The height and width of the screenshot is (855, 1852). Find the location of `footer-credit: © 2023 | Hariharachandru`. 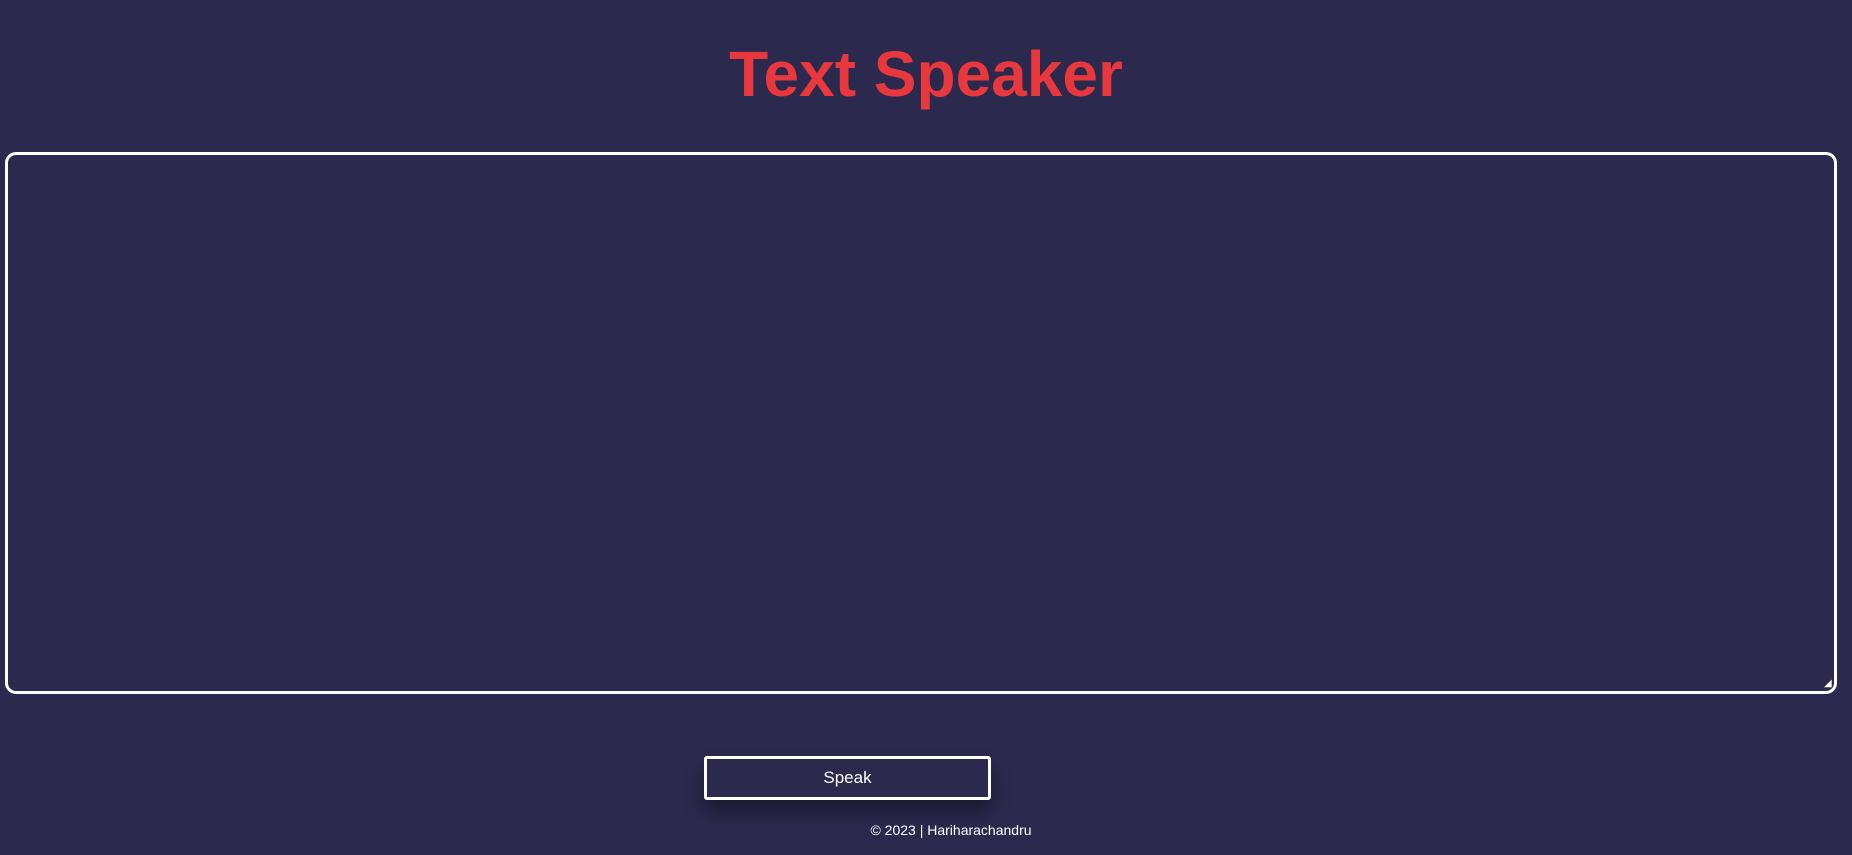

footer-credit: © 2023 | Hariharachandru is located at coordinates (951, 830).